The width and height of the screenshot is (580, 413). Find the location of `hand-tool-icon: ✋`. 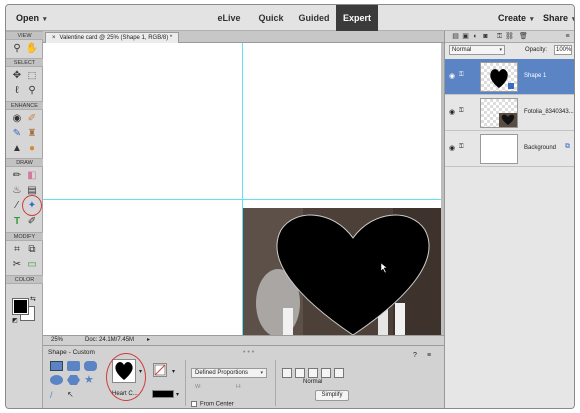

hand-tool-icon: ✋ is located at coordinates (32, 48).